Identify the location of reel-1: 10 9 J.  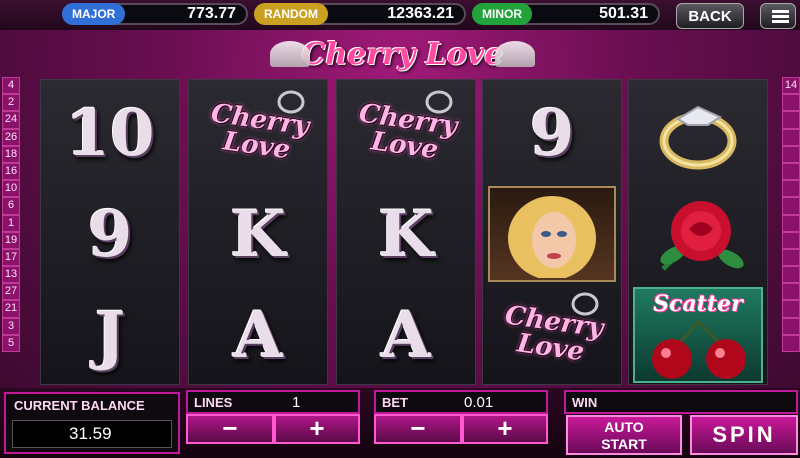
(110, 232).